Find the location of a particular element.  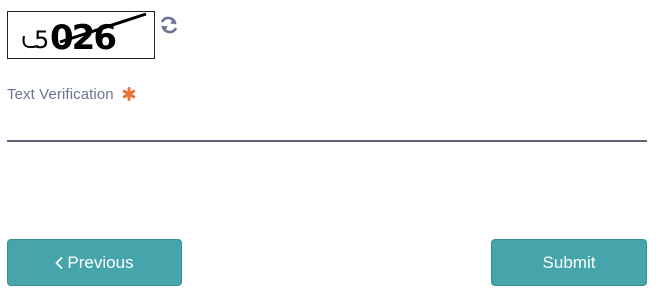

submit-button-label: Submit is located at coordinates (569, 262).